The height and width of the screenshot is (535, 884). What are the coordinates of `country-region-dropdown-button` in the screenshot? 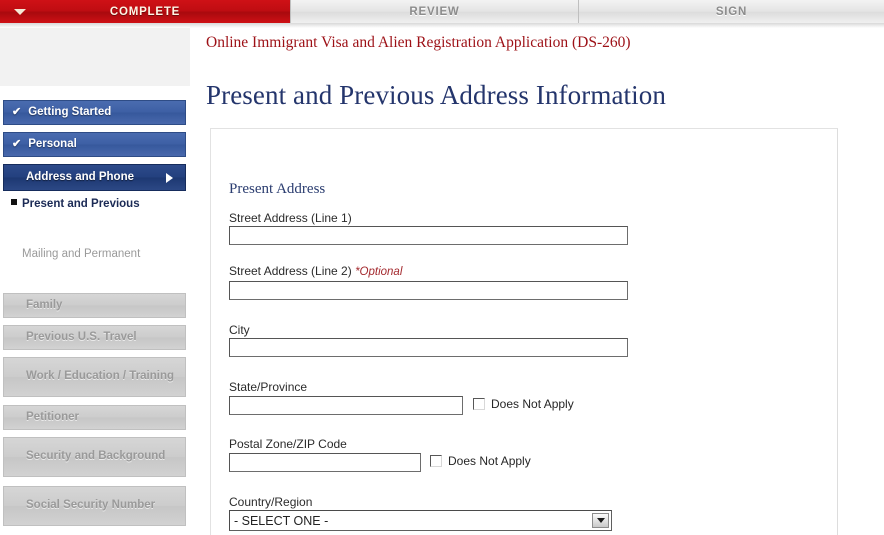 It's located at (600, 520).